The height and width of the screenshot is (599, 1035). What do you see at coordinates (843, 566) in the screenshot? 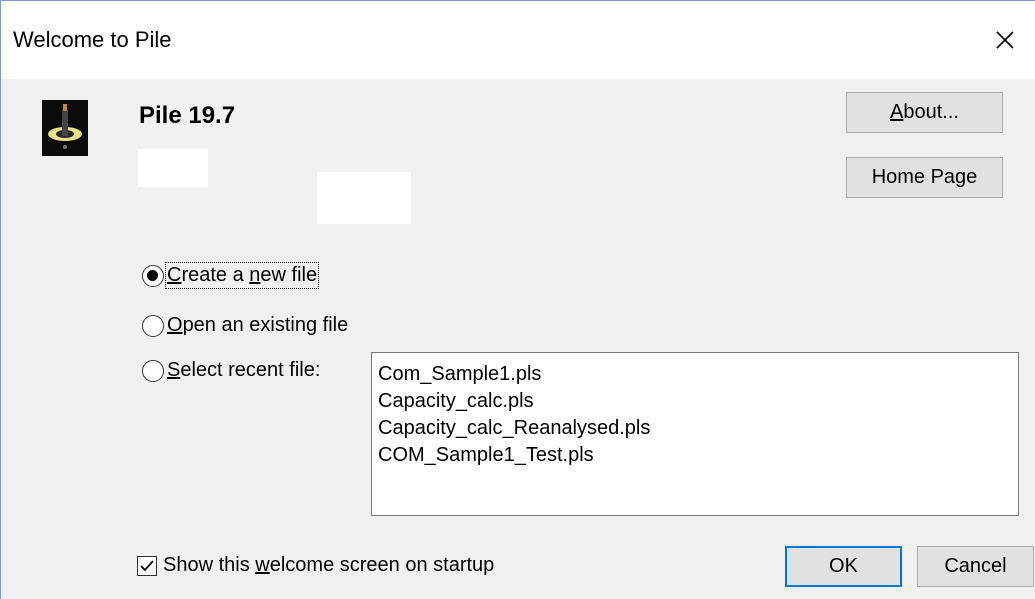
I see `ok-button: OK` at bounding box center [843, 566].